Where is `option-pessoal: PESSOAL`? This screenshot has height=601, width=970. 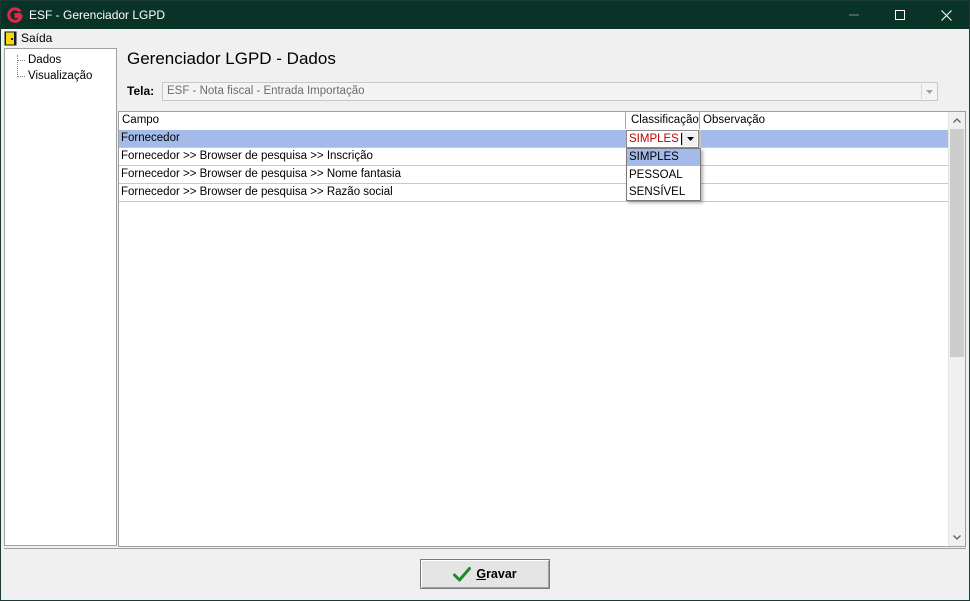 option-pessoal: PESSOAL is located at coordinates (663, 175).